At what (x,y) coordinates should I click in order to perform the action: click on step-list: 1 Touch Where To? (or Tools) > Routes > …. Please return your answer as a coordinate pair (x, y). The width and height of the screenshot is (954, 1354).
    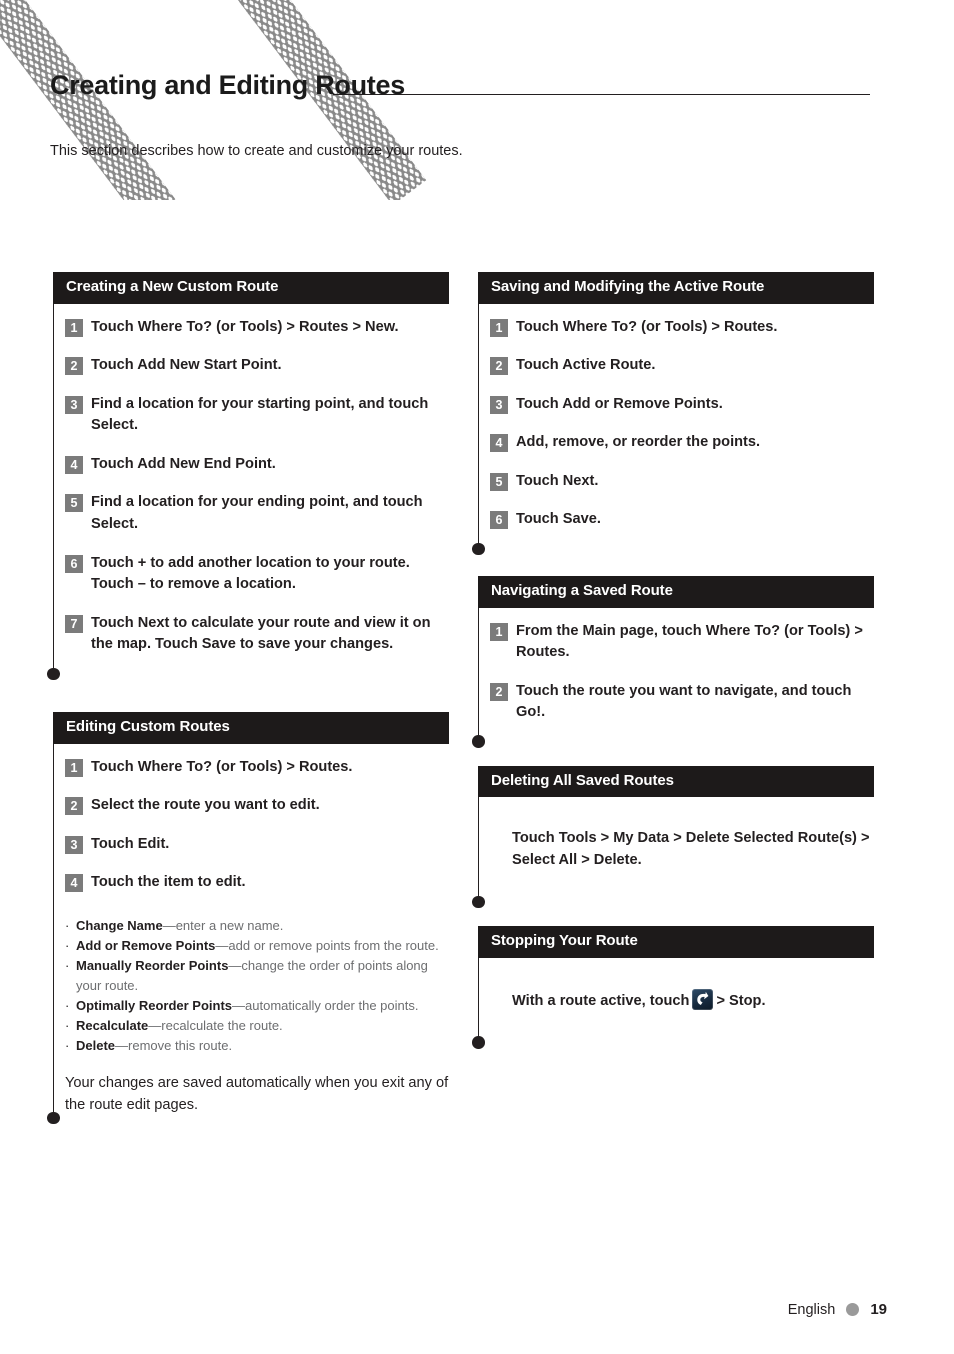
    Looking at the image, I should click on (251, 488).